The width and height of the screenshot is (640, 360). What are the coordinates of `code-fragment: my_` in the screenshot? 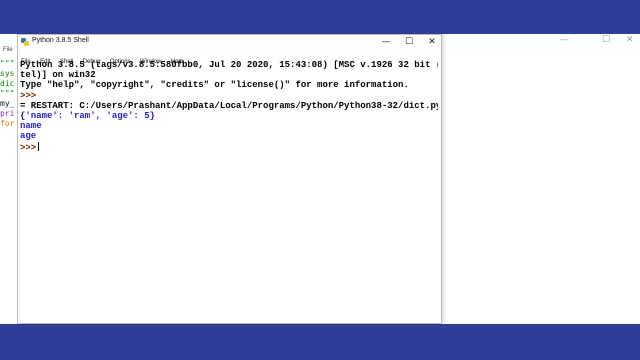 It's located at (7, 103).